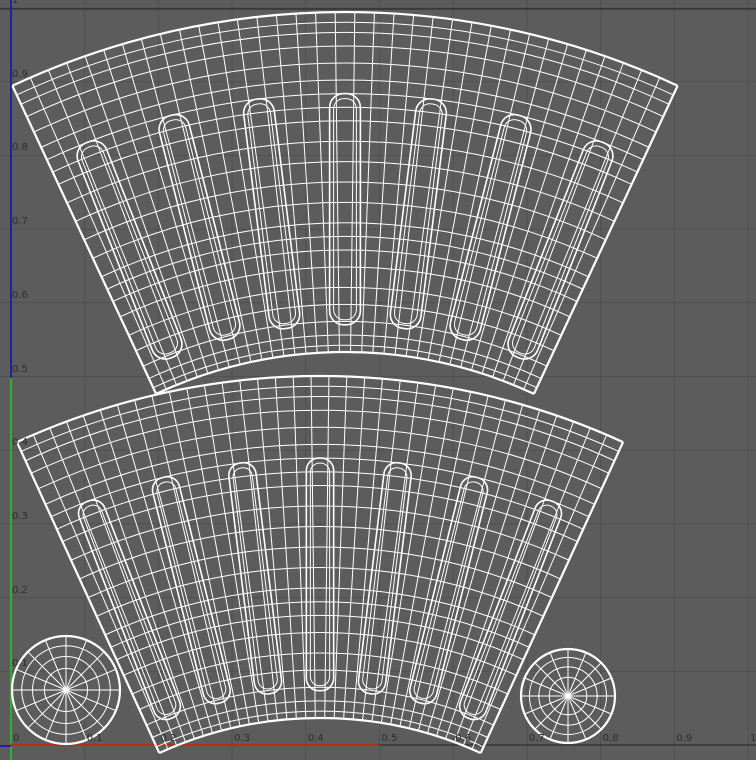  Describe the element at coordinates (20, 590) in the screenshot. I see `y-tick-label: 0.2` at that location.